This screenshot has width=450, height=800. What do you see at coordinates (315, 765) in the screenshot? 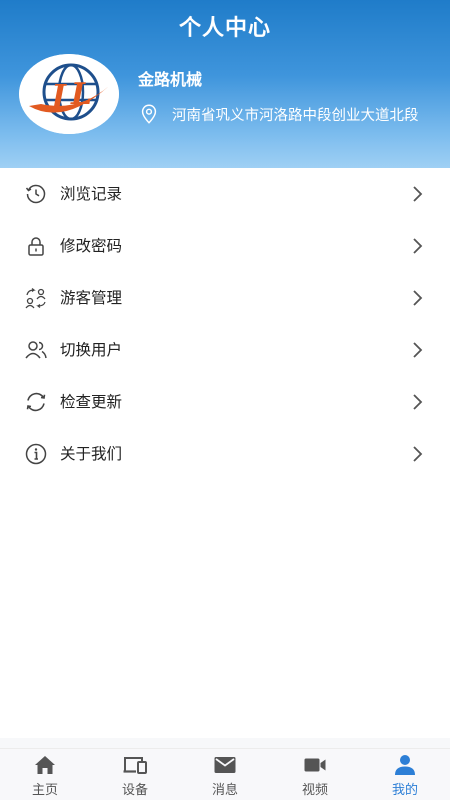
I see `video-camera-icon` at bounding box center [315, 765].